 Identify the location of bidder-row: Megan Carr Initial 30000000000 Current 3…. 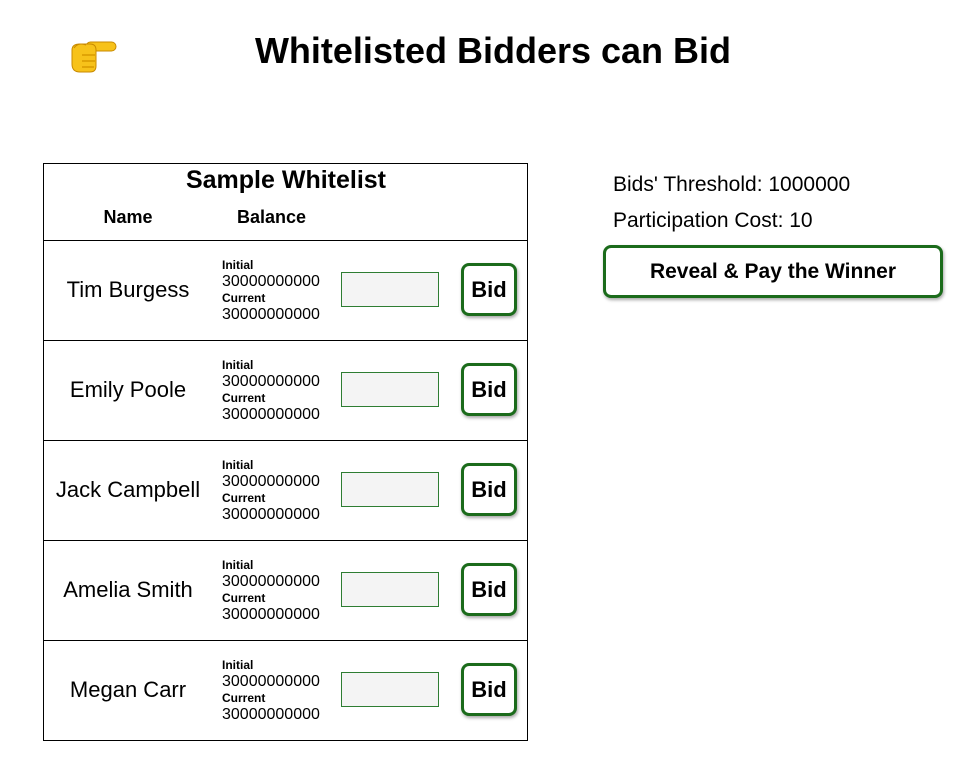
(285, 690).